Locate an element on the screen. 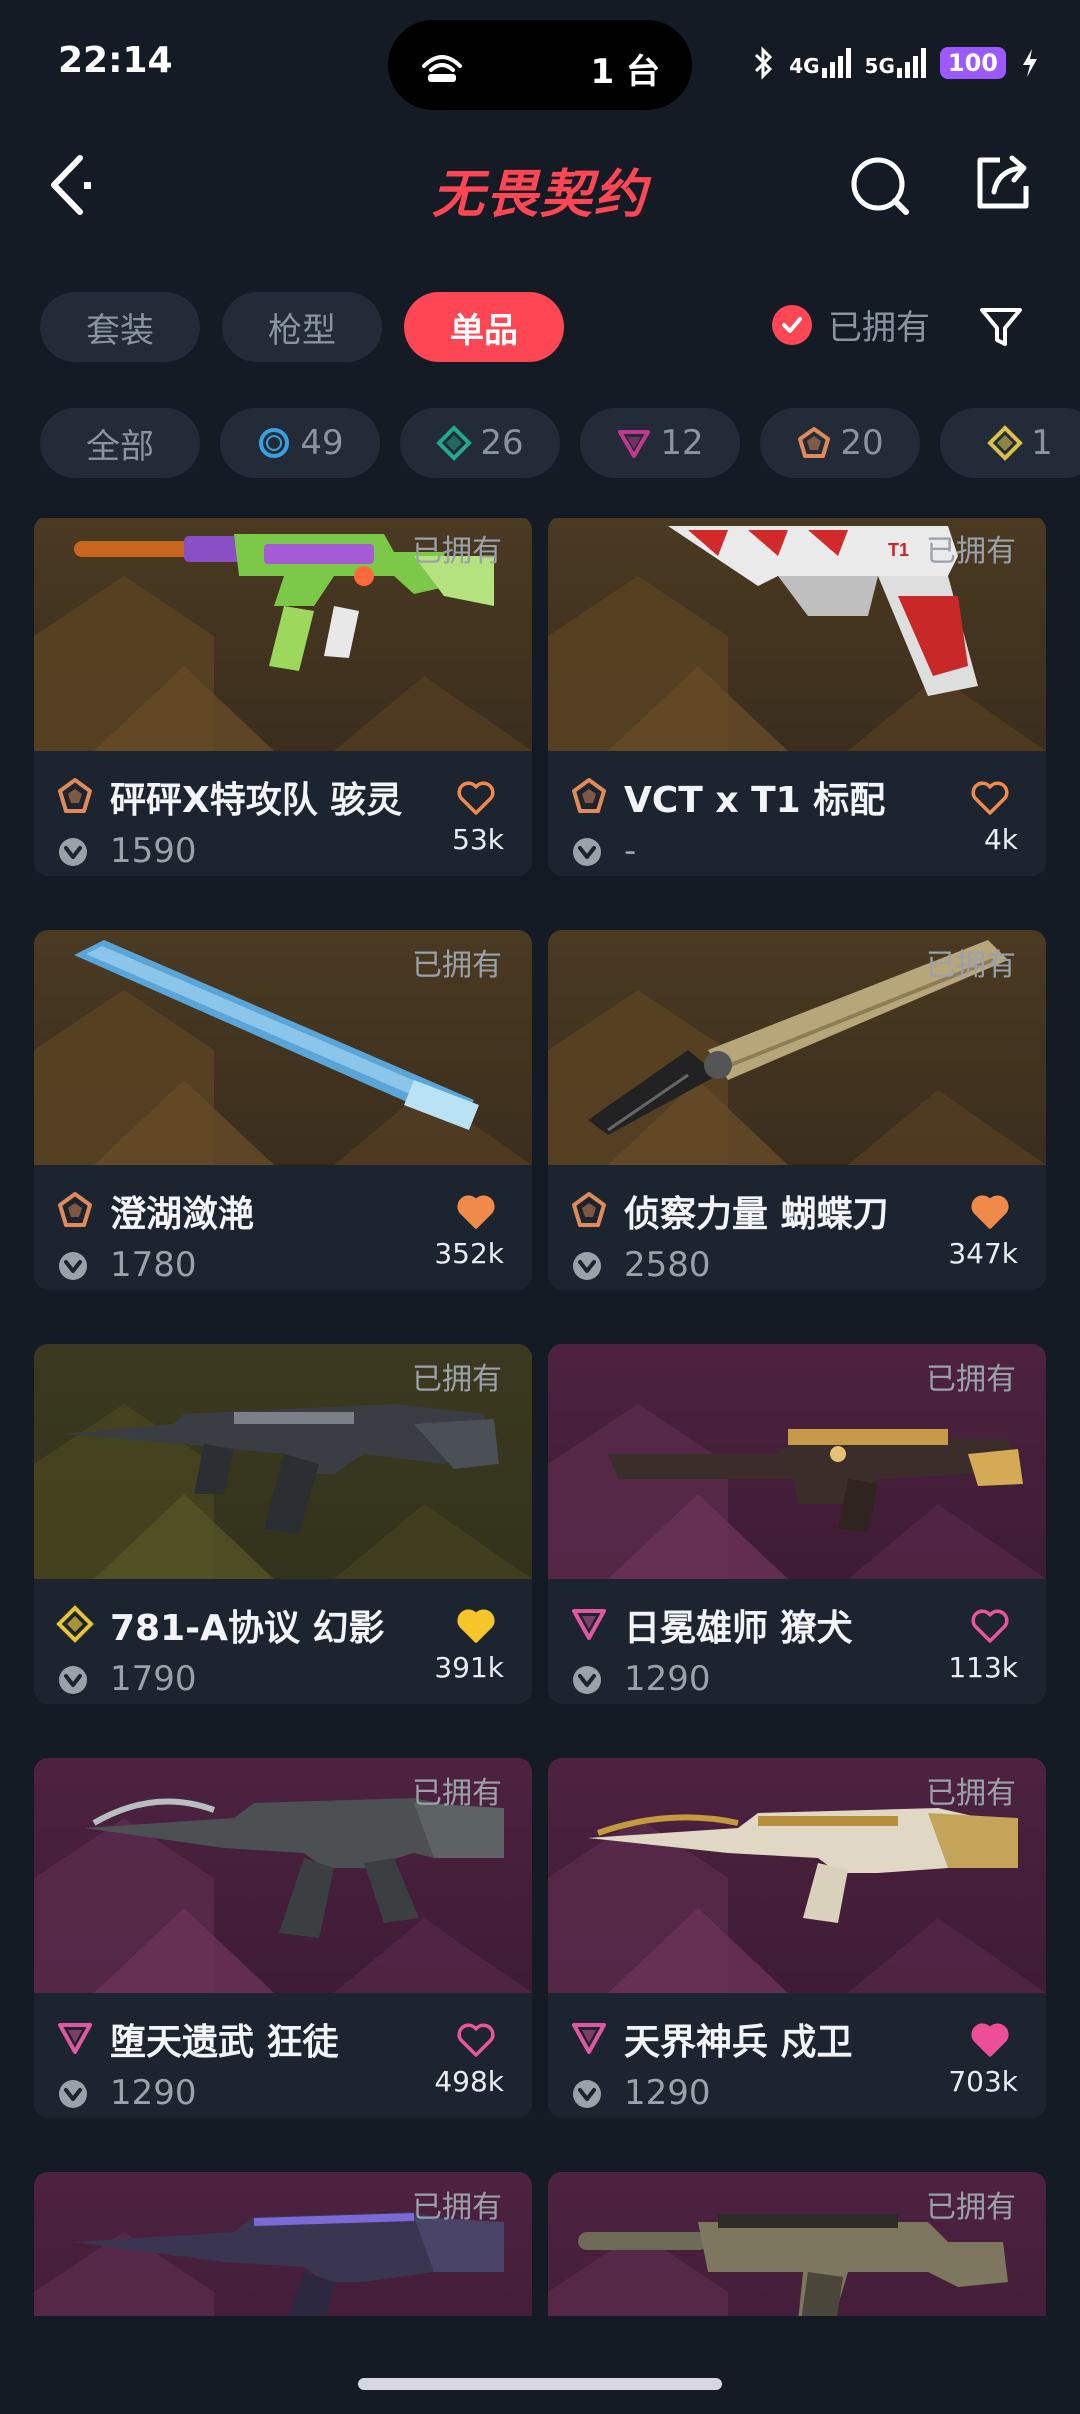 The image size is (1080, 2414). skin-card: 已拥有堕天遗武 狂徒 1290 498k is located at coordinates (283, 1938).